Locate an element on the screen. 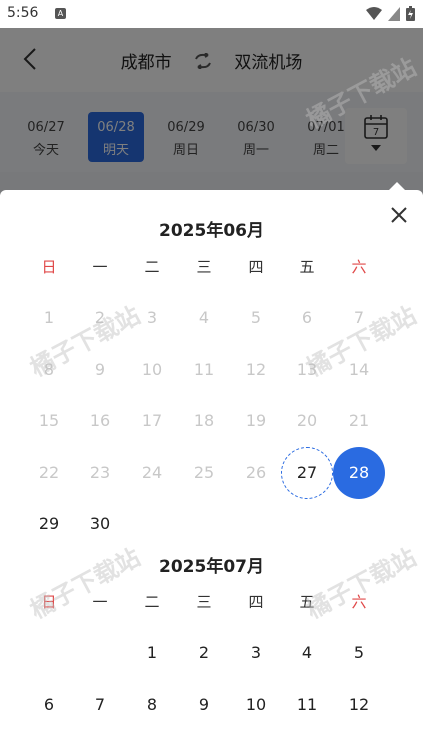  calendar-day-number: 8 is located at coordinates (152, 704).